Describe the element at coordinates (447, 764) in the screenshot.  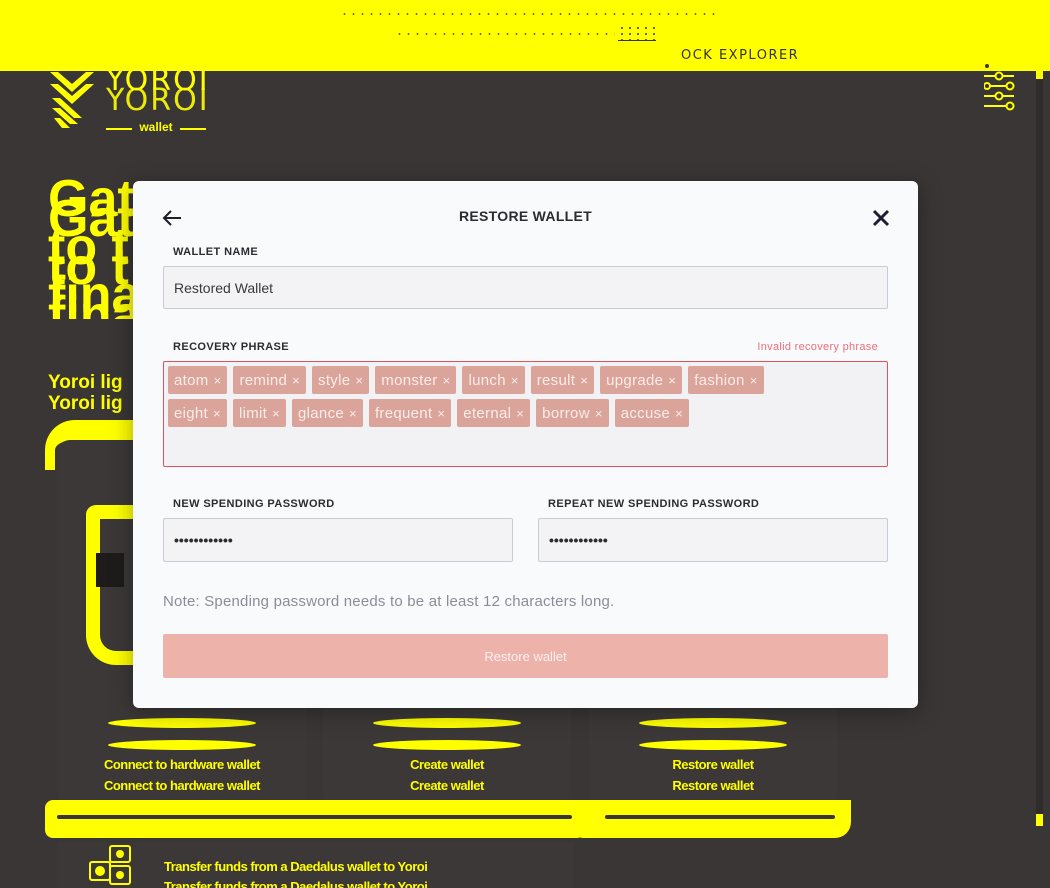
I see `card-label: Create wallet` at that location.